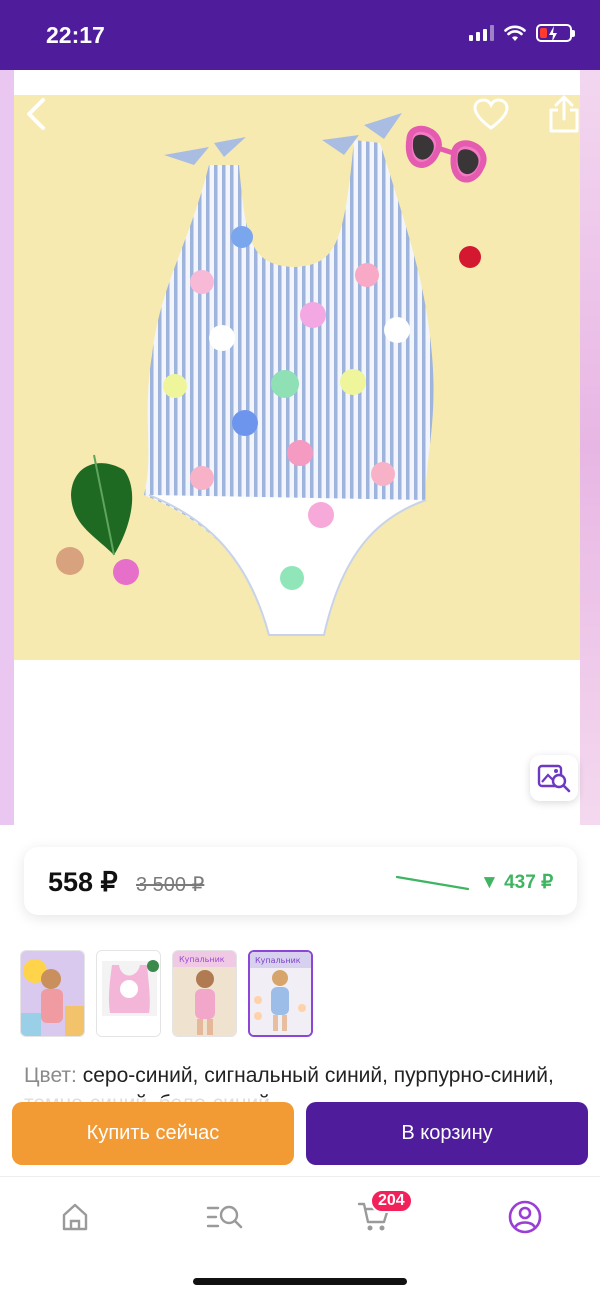  I want to click on price-drop-badge: ▼ 437 ₽, so click(516, 882).